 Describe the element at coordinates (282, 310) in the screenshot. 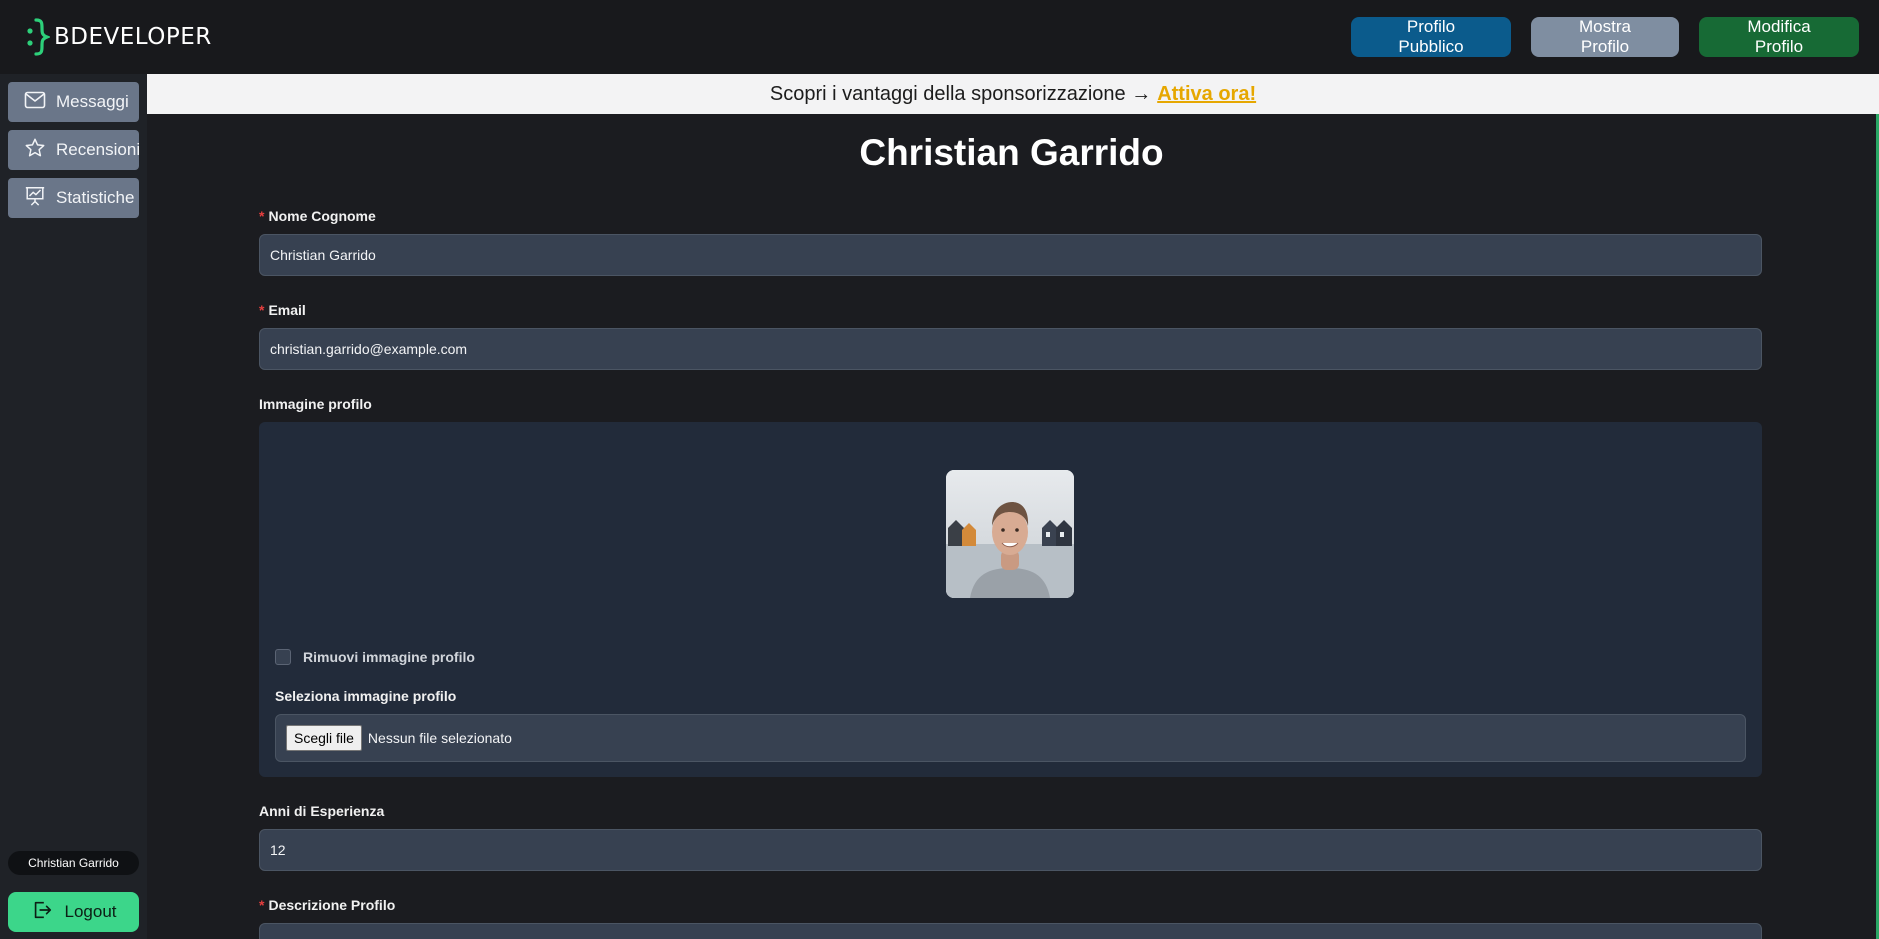

I see `email-label: * Email` at that location.